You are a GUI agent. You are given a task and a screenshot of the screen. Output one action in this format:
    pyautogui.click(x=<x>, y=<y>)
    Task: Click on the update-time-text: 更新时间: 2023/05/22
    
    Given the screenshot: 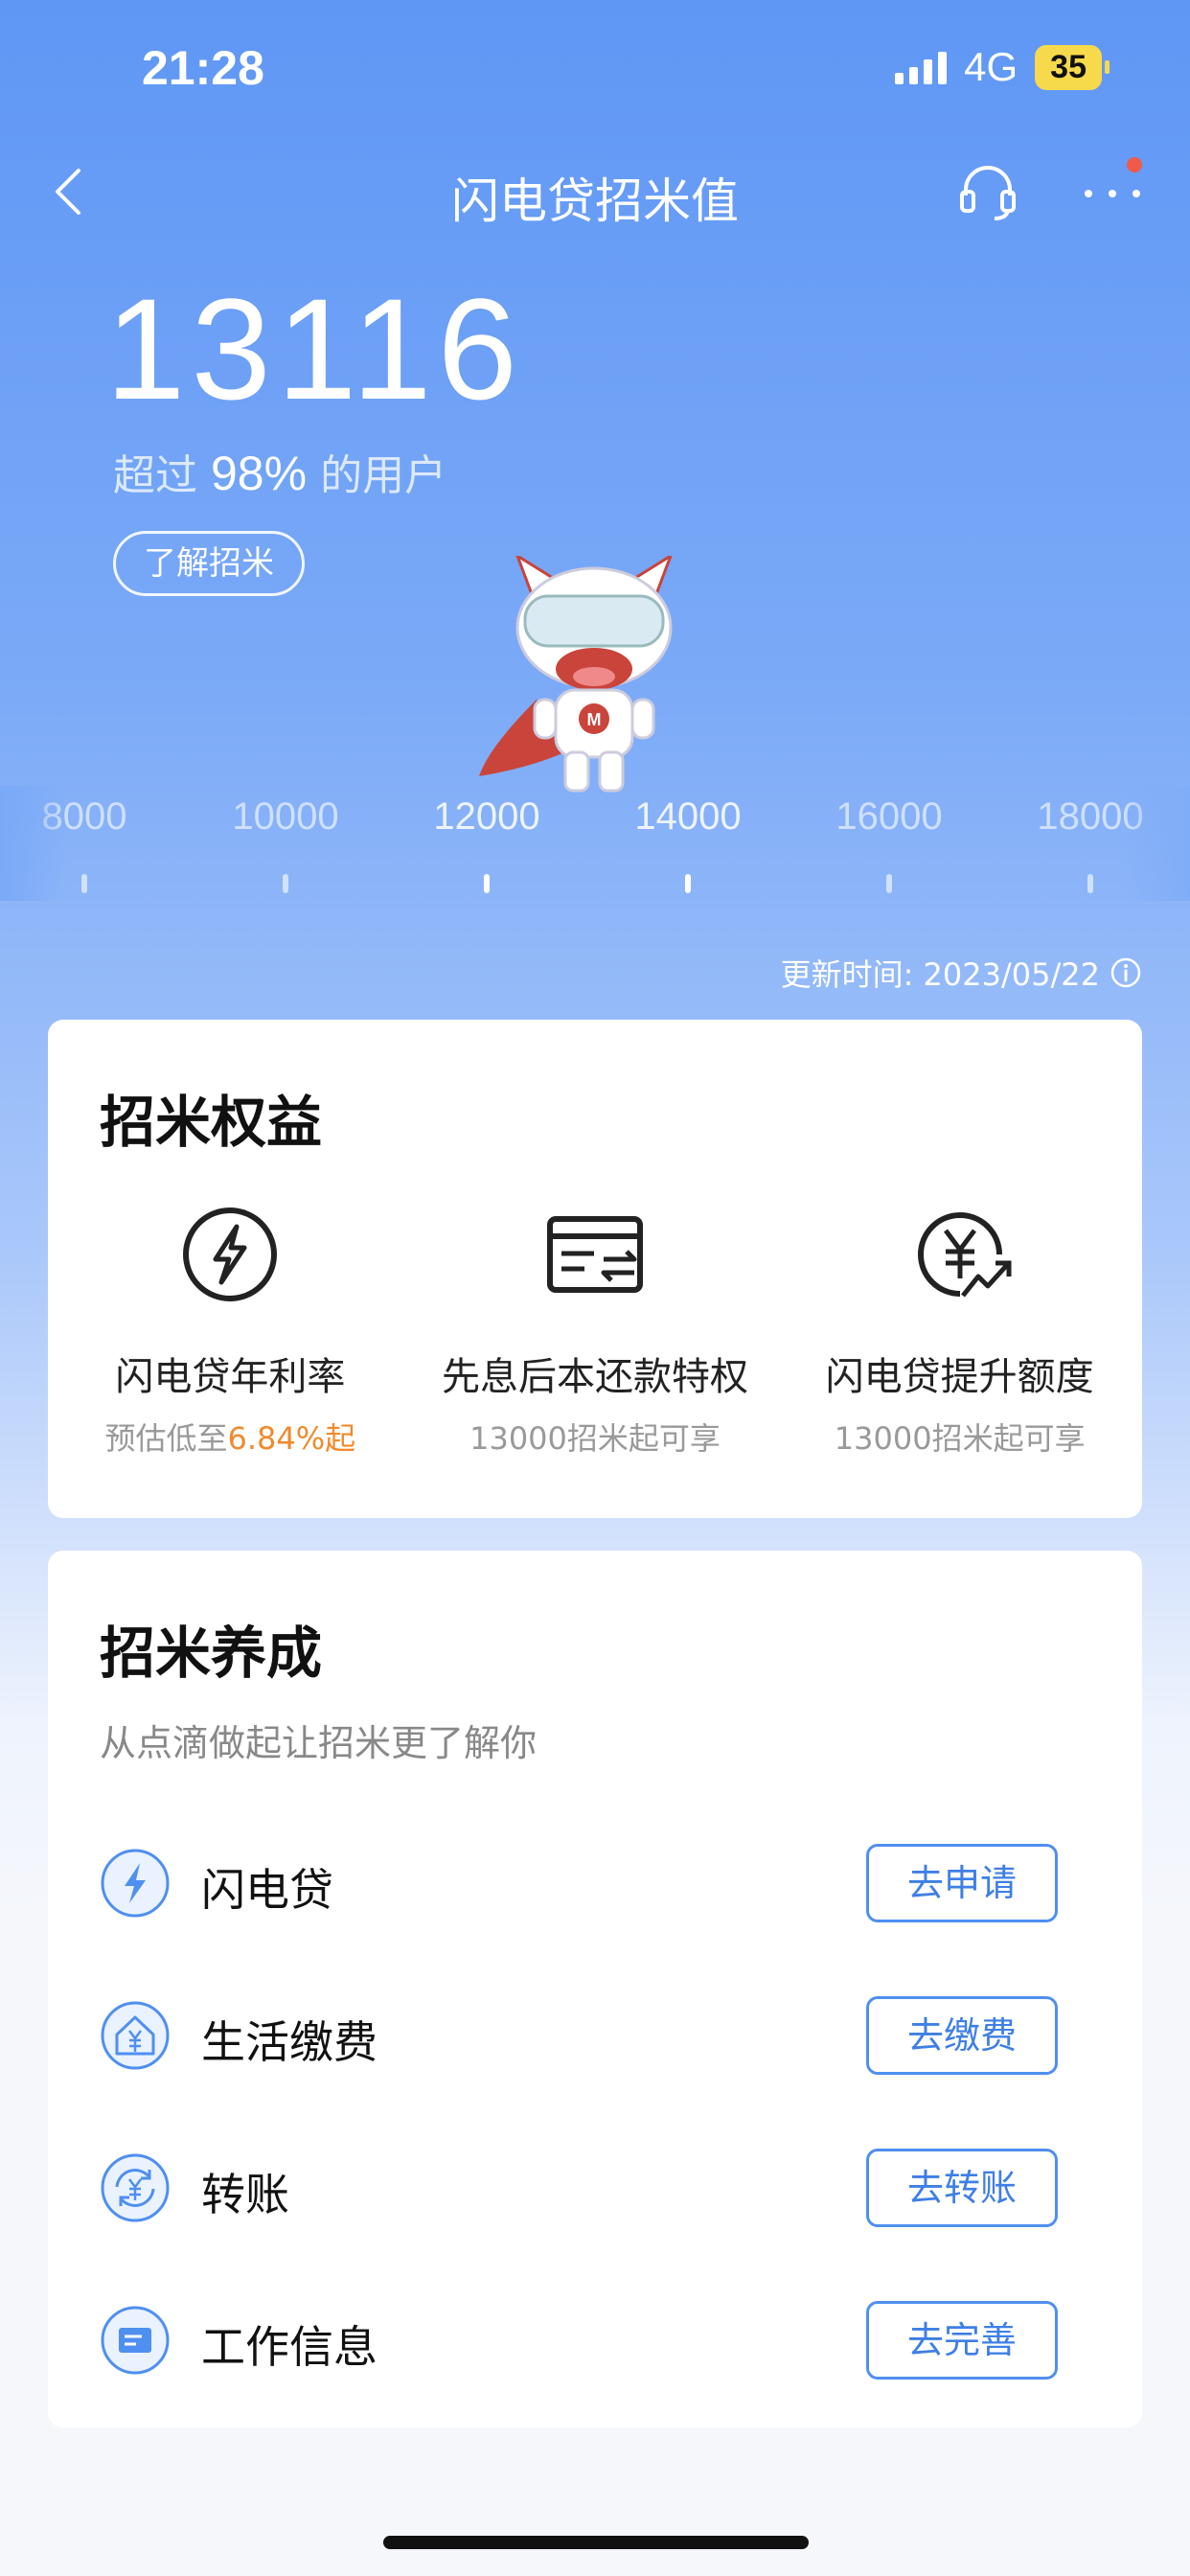 What is the action you would take?
    pyautogui.click(x=940, y=974)
    